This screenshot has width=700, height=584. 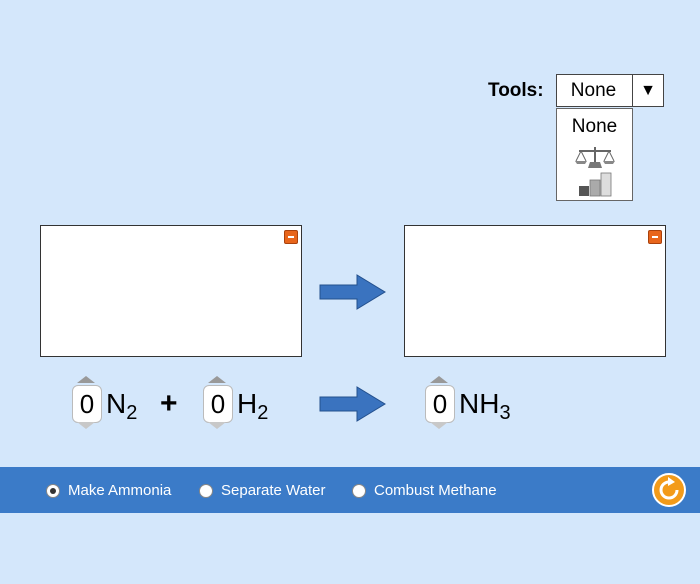 I want to click on tools-select: None ▼, so click(x=610, y=90).